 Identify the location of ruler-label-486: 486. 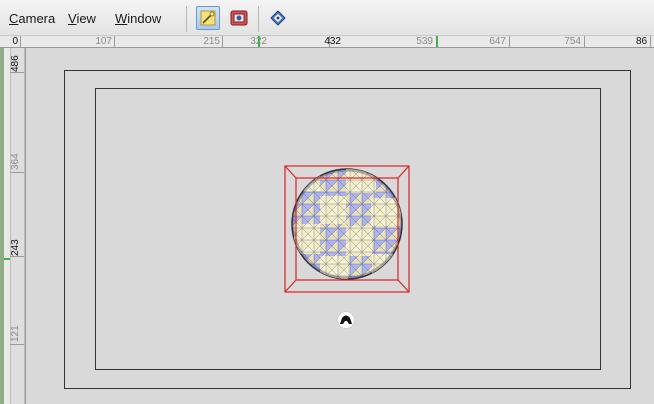
(15, 63).